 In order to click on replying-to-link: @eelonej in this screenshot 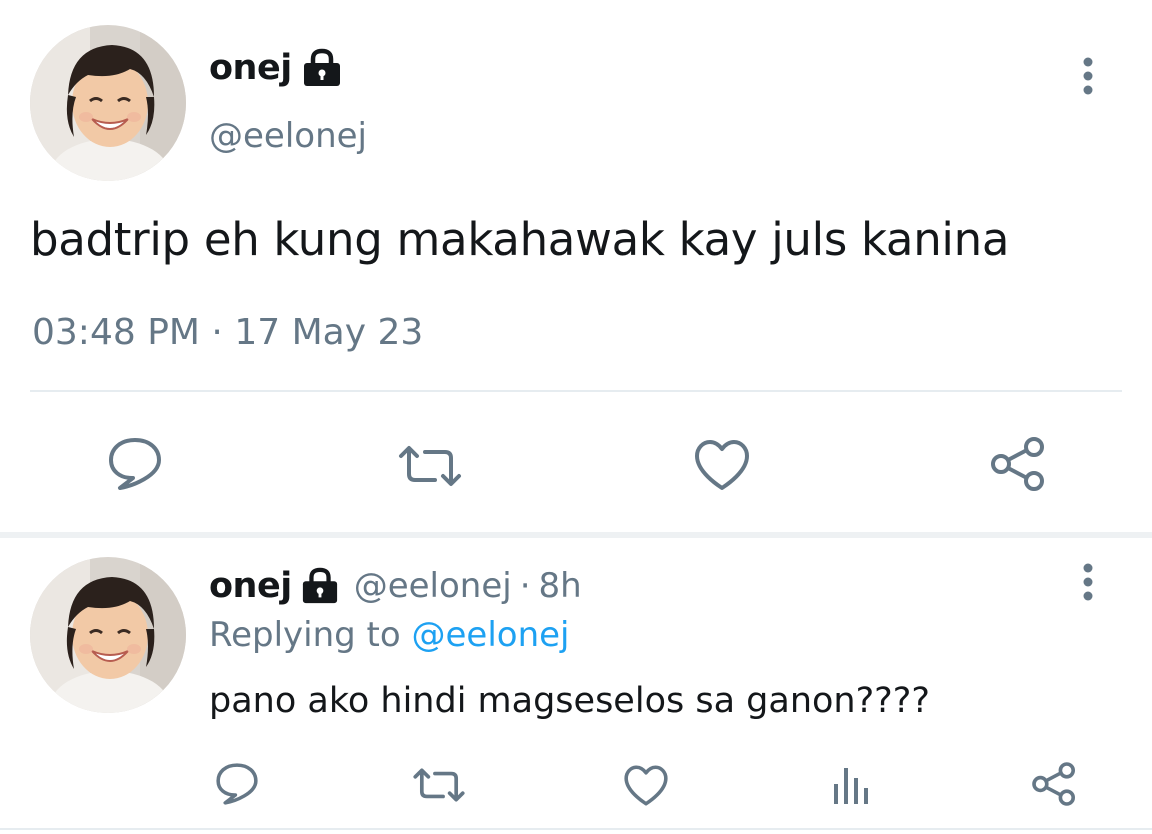, I will do `click(491, 635)`.